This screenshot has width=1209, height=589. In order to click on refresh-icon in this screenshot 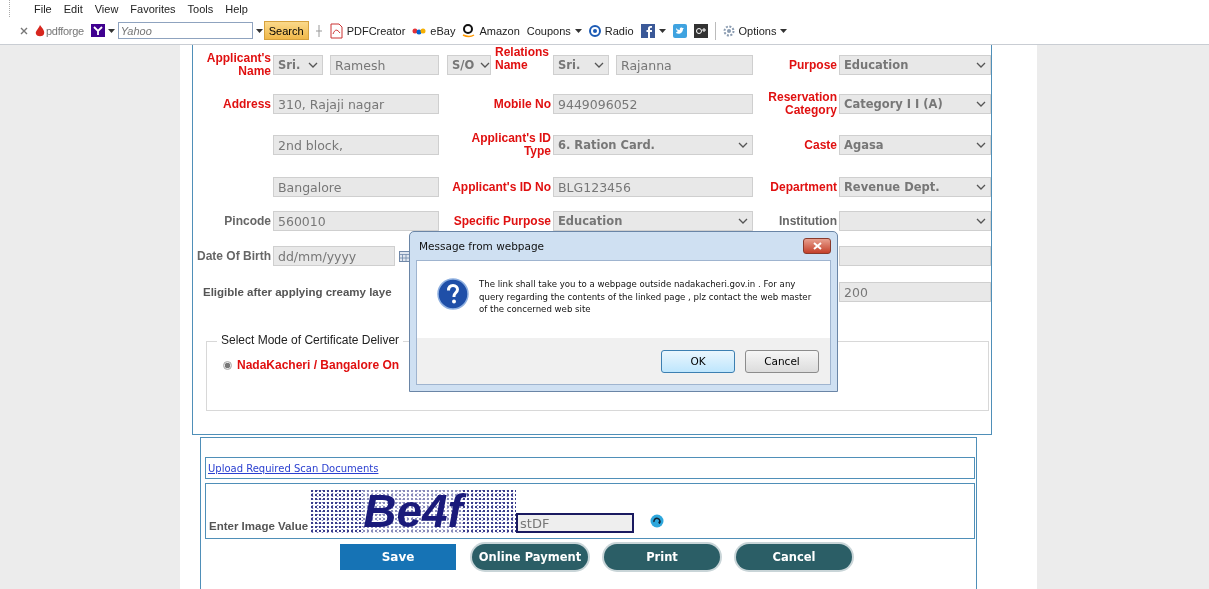, I will do `click(657, 521)`.